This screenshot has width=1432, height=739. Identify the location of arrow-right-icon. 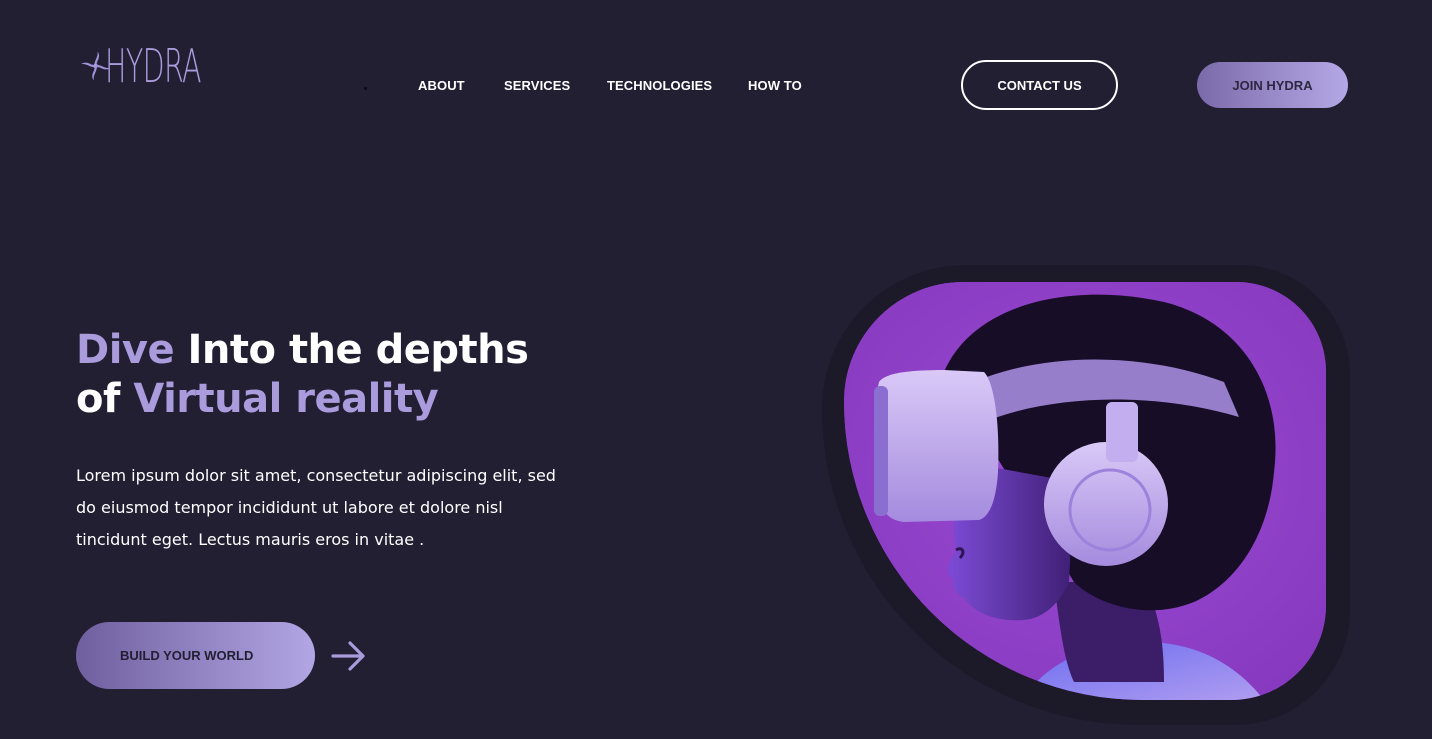
(349, 656).